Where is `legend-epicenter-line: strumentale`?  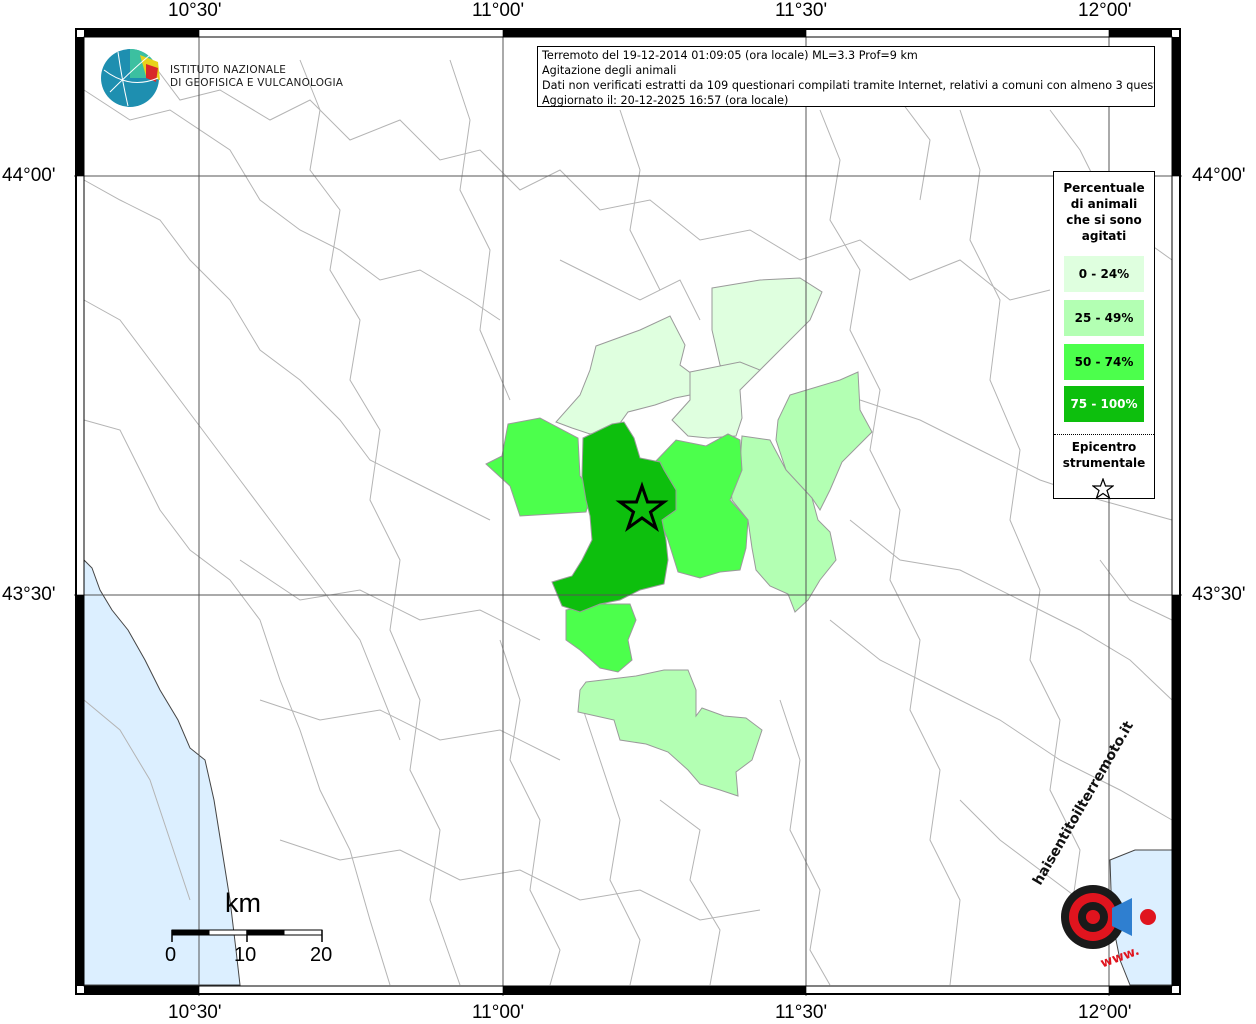
legend-epicenter-line: strumentale is located at coordinates (1104, 463).